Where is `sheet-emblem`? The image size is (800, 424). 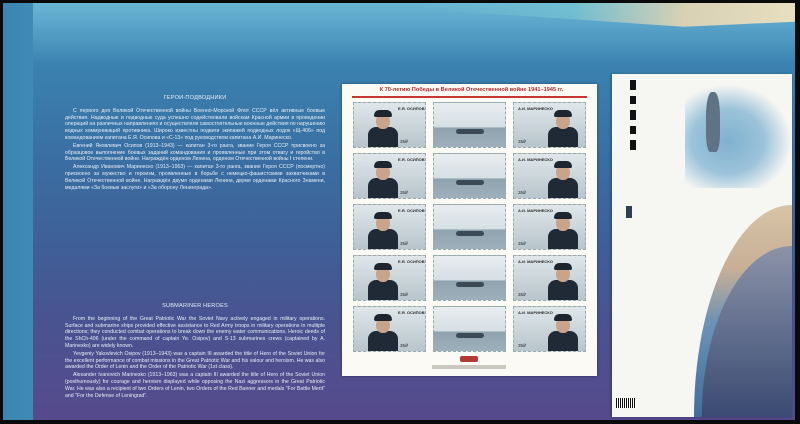 sheet-emblem is located at coordinates (469, 359).